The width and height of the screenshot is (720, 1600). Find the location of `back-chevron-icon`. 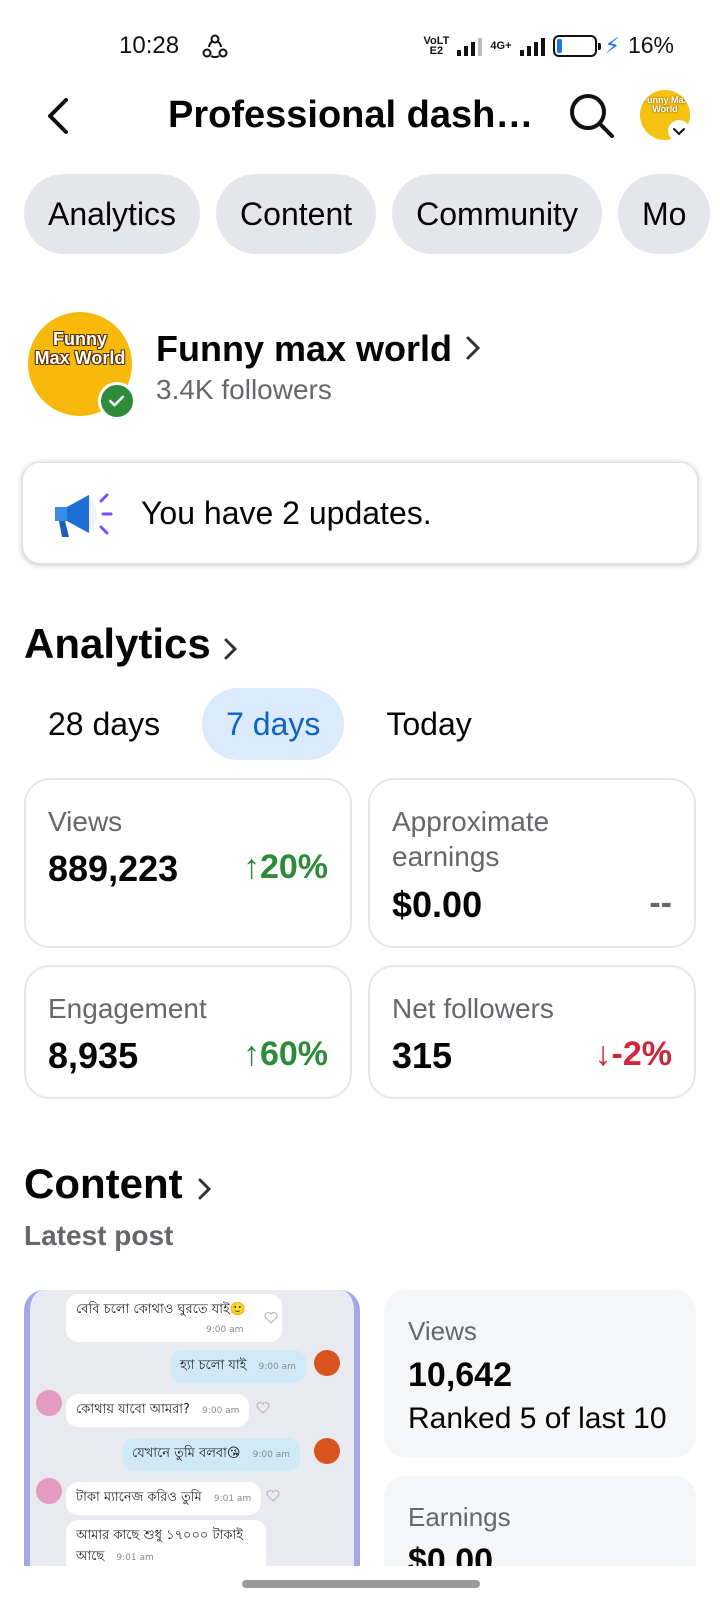

back-chevron-icon is located at coordinates (60, 116).